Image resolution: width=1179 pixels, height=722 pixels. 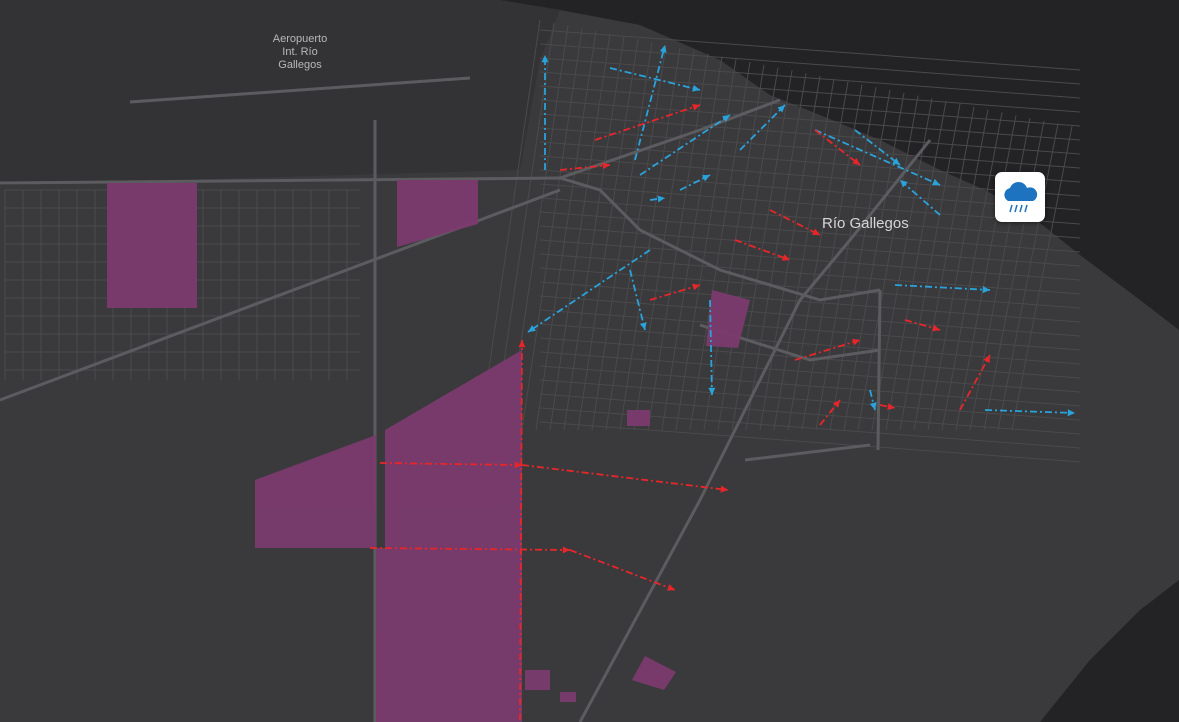 I want to click on rain-cloud-icon, so click(x=1021, y=197).